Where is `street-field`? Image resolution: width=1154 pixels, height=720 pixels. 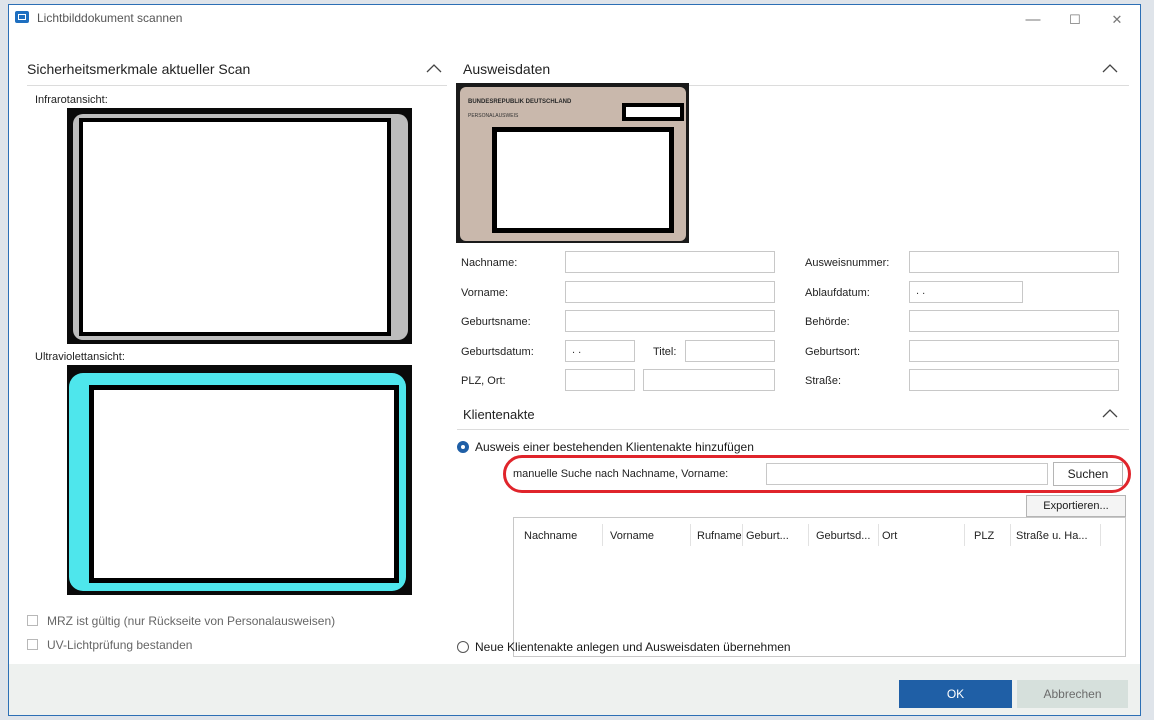 street-field is located at coordinates (1014, 380).